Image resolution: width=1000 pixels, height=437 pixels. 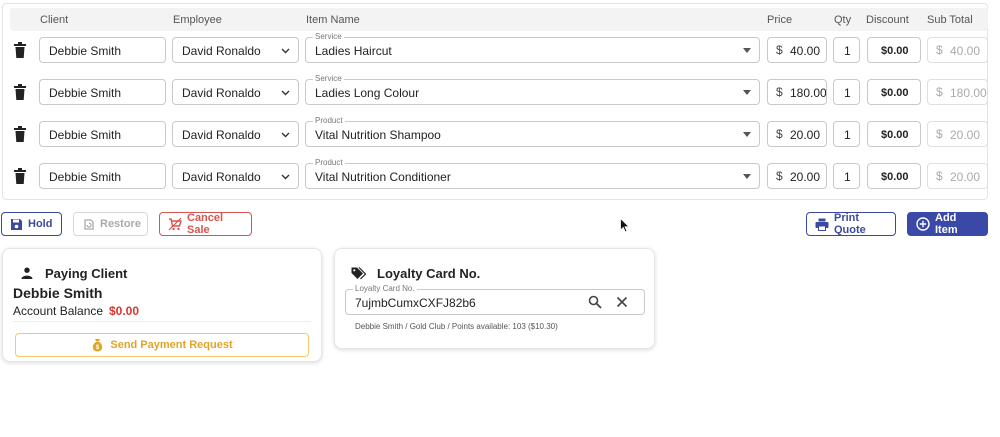 What do you see at coordinates (843, 20) in the screenshot?
I see `col-qty: Qty` at bounding box center [843, 20].